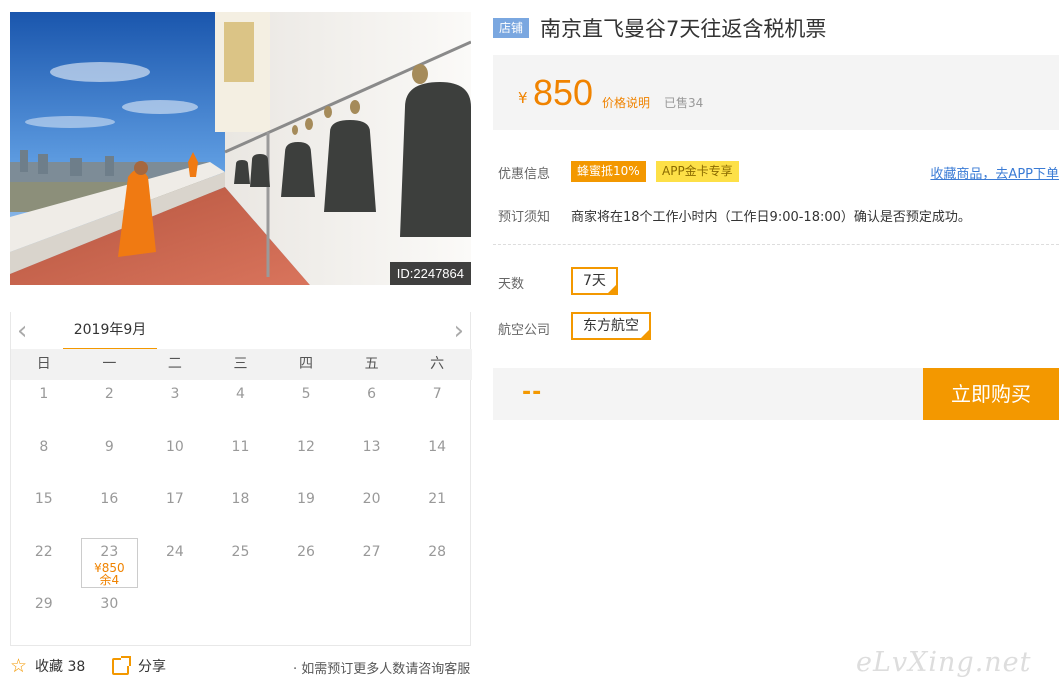  I want to click on calendar-day: 19, so click(306, 499).